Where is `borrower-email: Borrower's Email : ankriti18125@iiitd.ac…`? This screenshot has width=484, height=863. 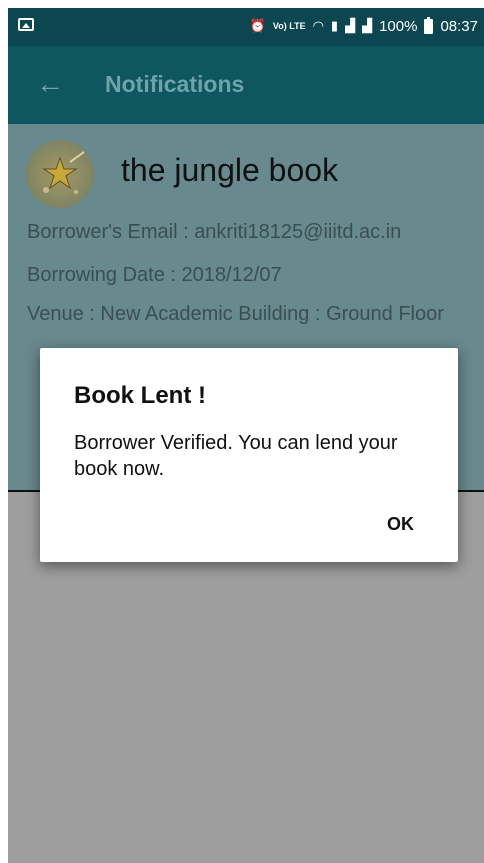 borrower-email: Borrower's Email : ankriti18125@iiitd.ac… is located at coordinates (214, 232).